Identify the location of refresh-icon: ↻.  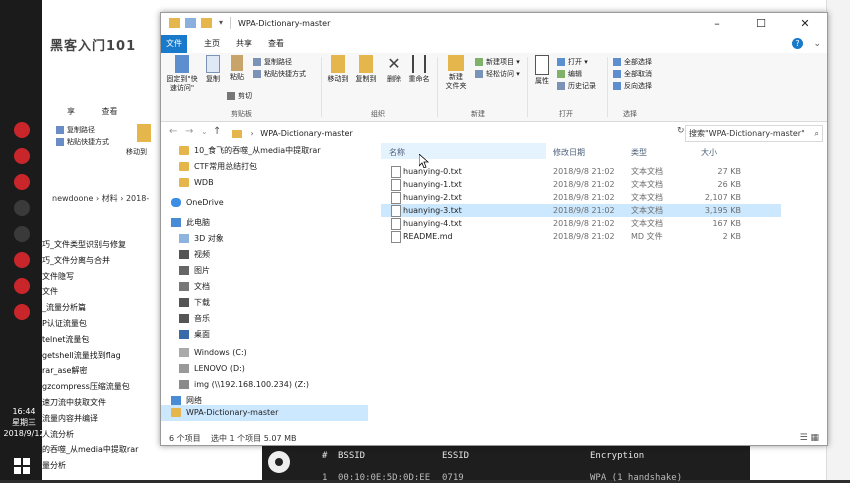
(681, 131).